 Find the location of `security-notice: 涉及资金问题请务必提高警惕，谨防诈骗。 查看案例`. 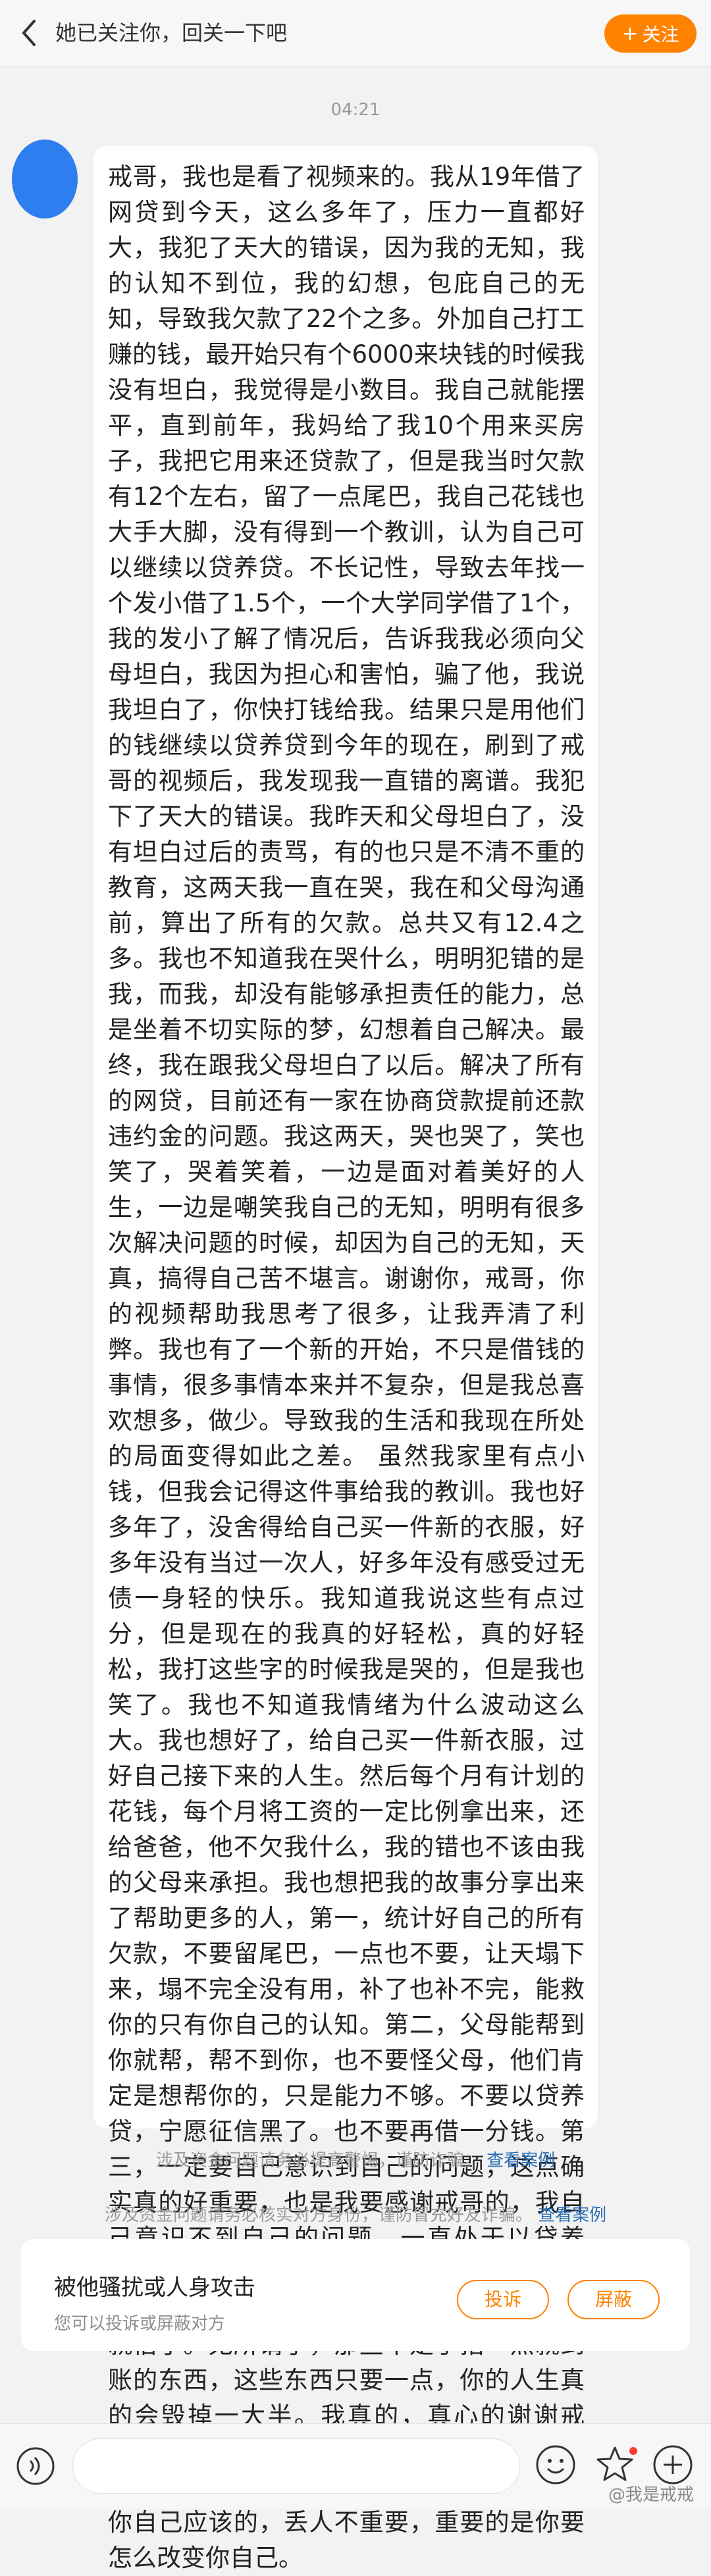

security-notice: 涉及资金问题请务必提高警惕，谨防诈骗。 查看案例 is located at coordinates (355, 2159).